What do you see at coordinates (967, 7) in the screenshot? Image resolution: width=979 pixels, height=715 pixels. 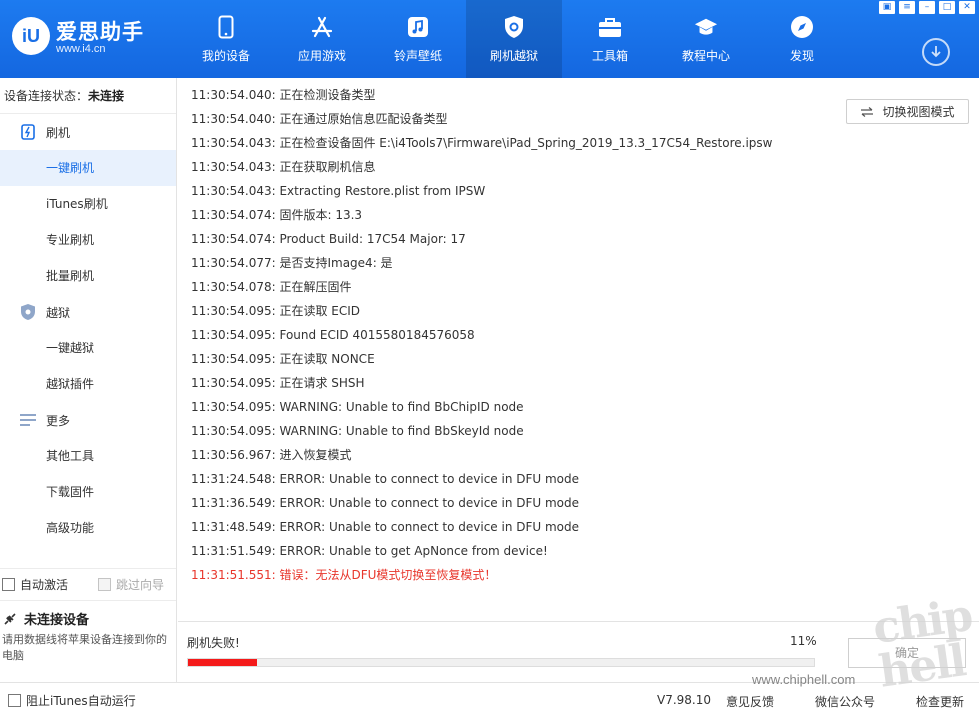 I see `close-icon: ✕` at bounding box center [967, 7].